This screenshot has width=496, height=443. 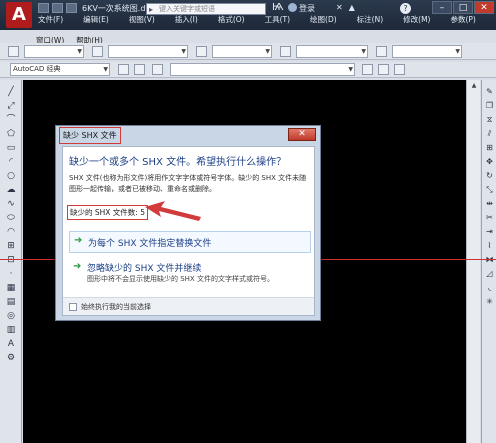 I want to click on binoculars-icon: Ѩ, so click(x=278, y=7).